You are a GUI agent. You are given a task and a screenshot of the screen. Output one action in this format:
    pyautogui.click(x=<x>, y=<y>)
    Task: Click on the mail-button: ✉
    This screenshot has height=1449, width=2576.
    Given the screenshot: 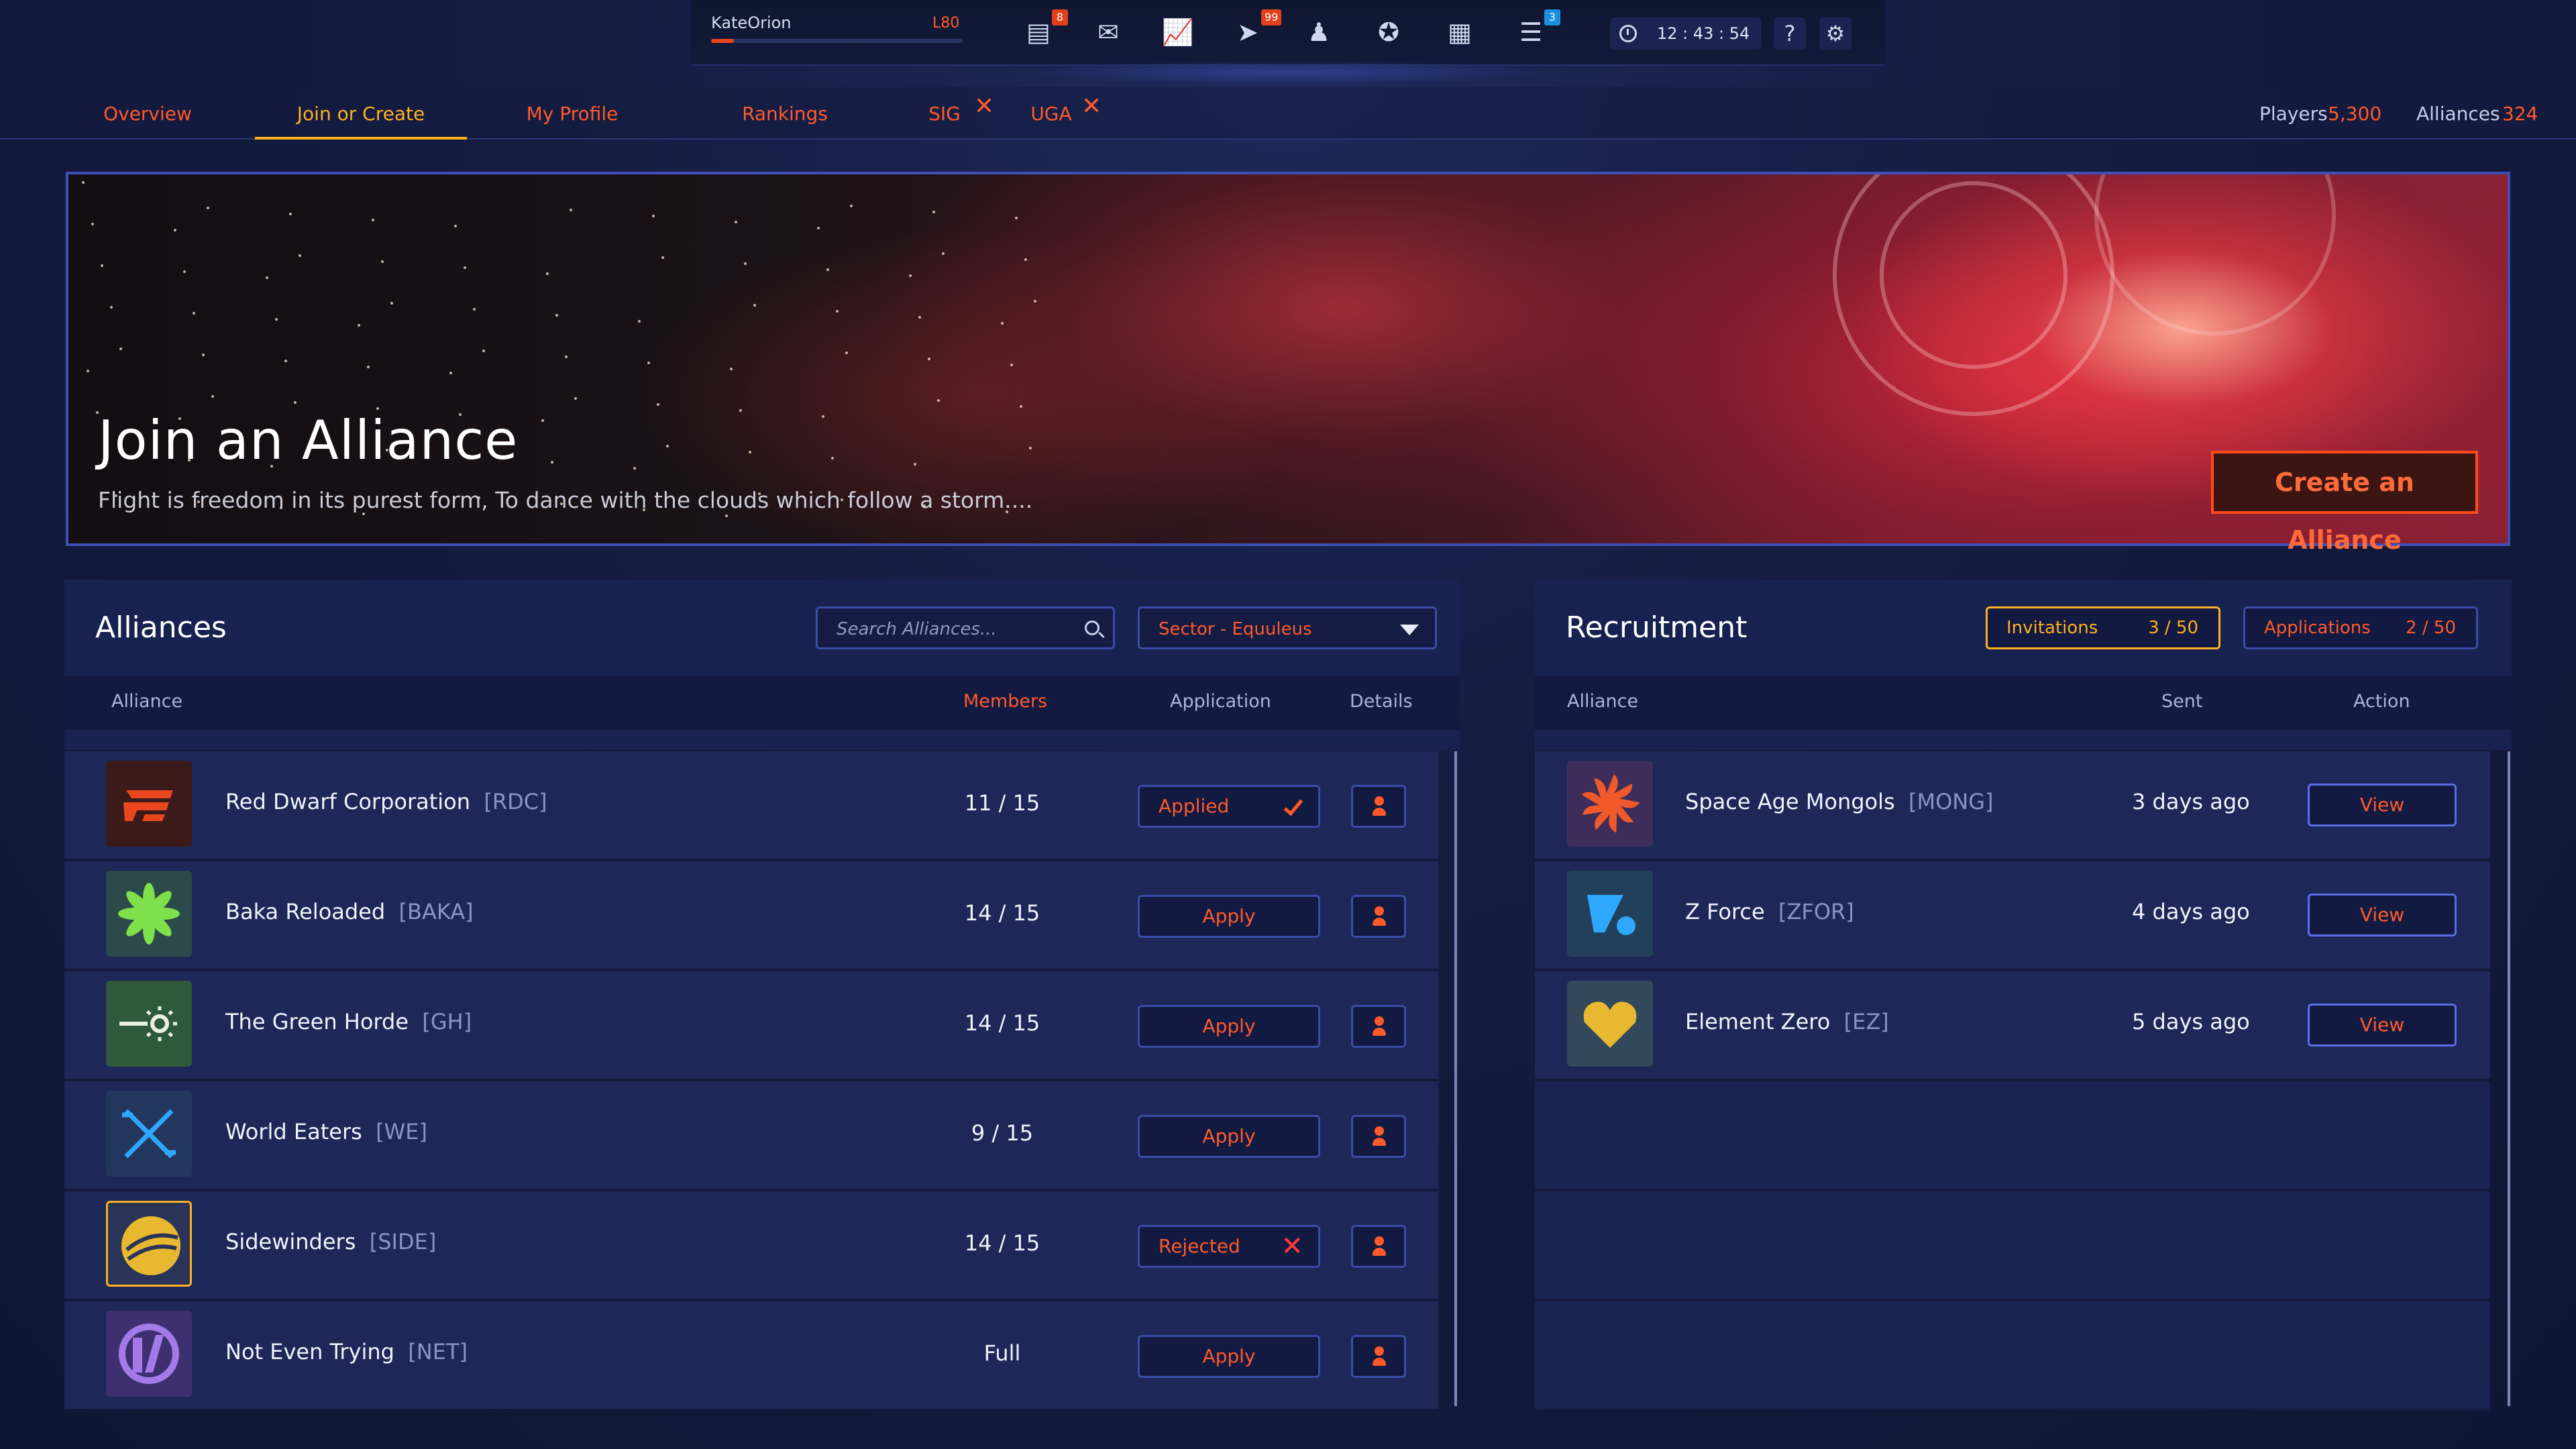 What is the action you would take?
    pyautogui.click(x=1108, y=32)
    